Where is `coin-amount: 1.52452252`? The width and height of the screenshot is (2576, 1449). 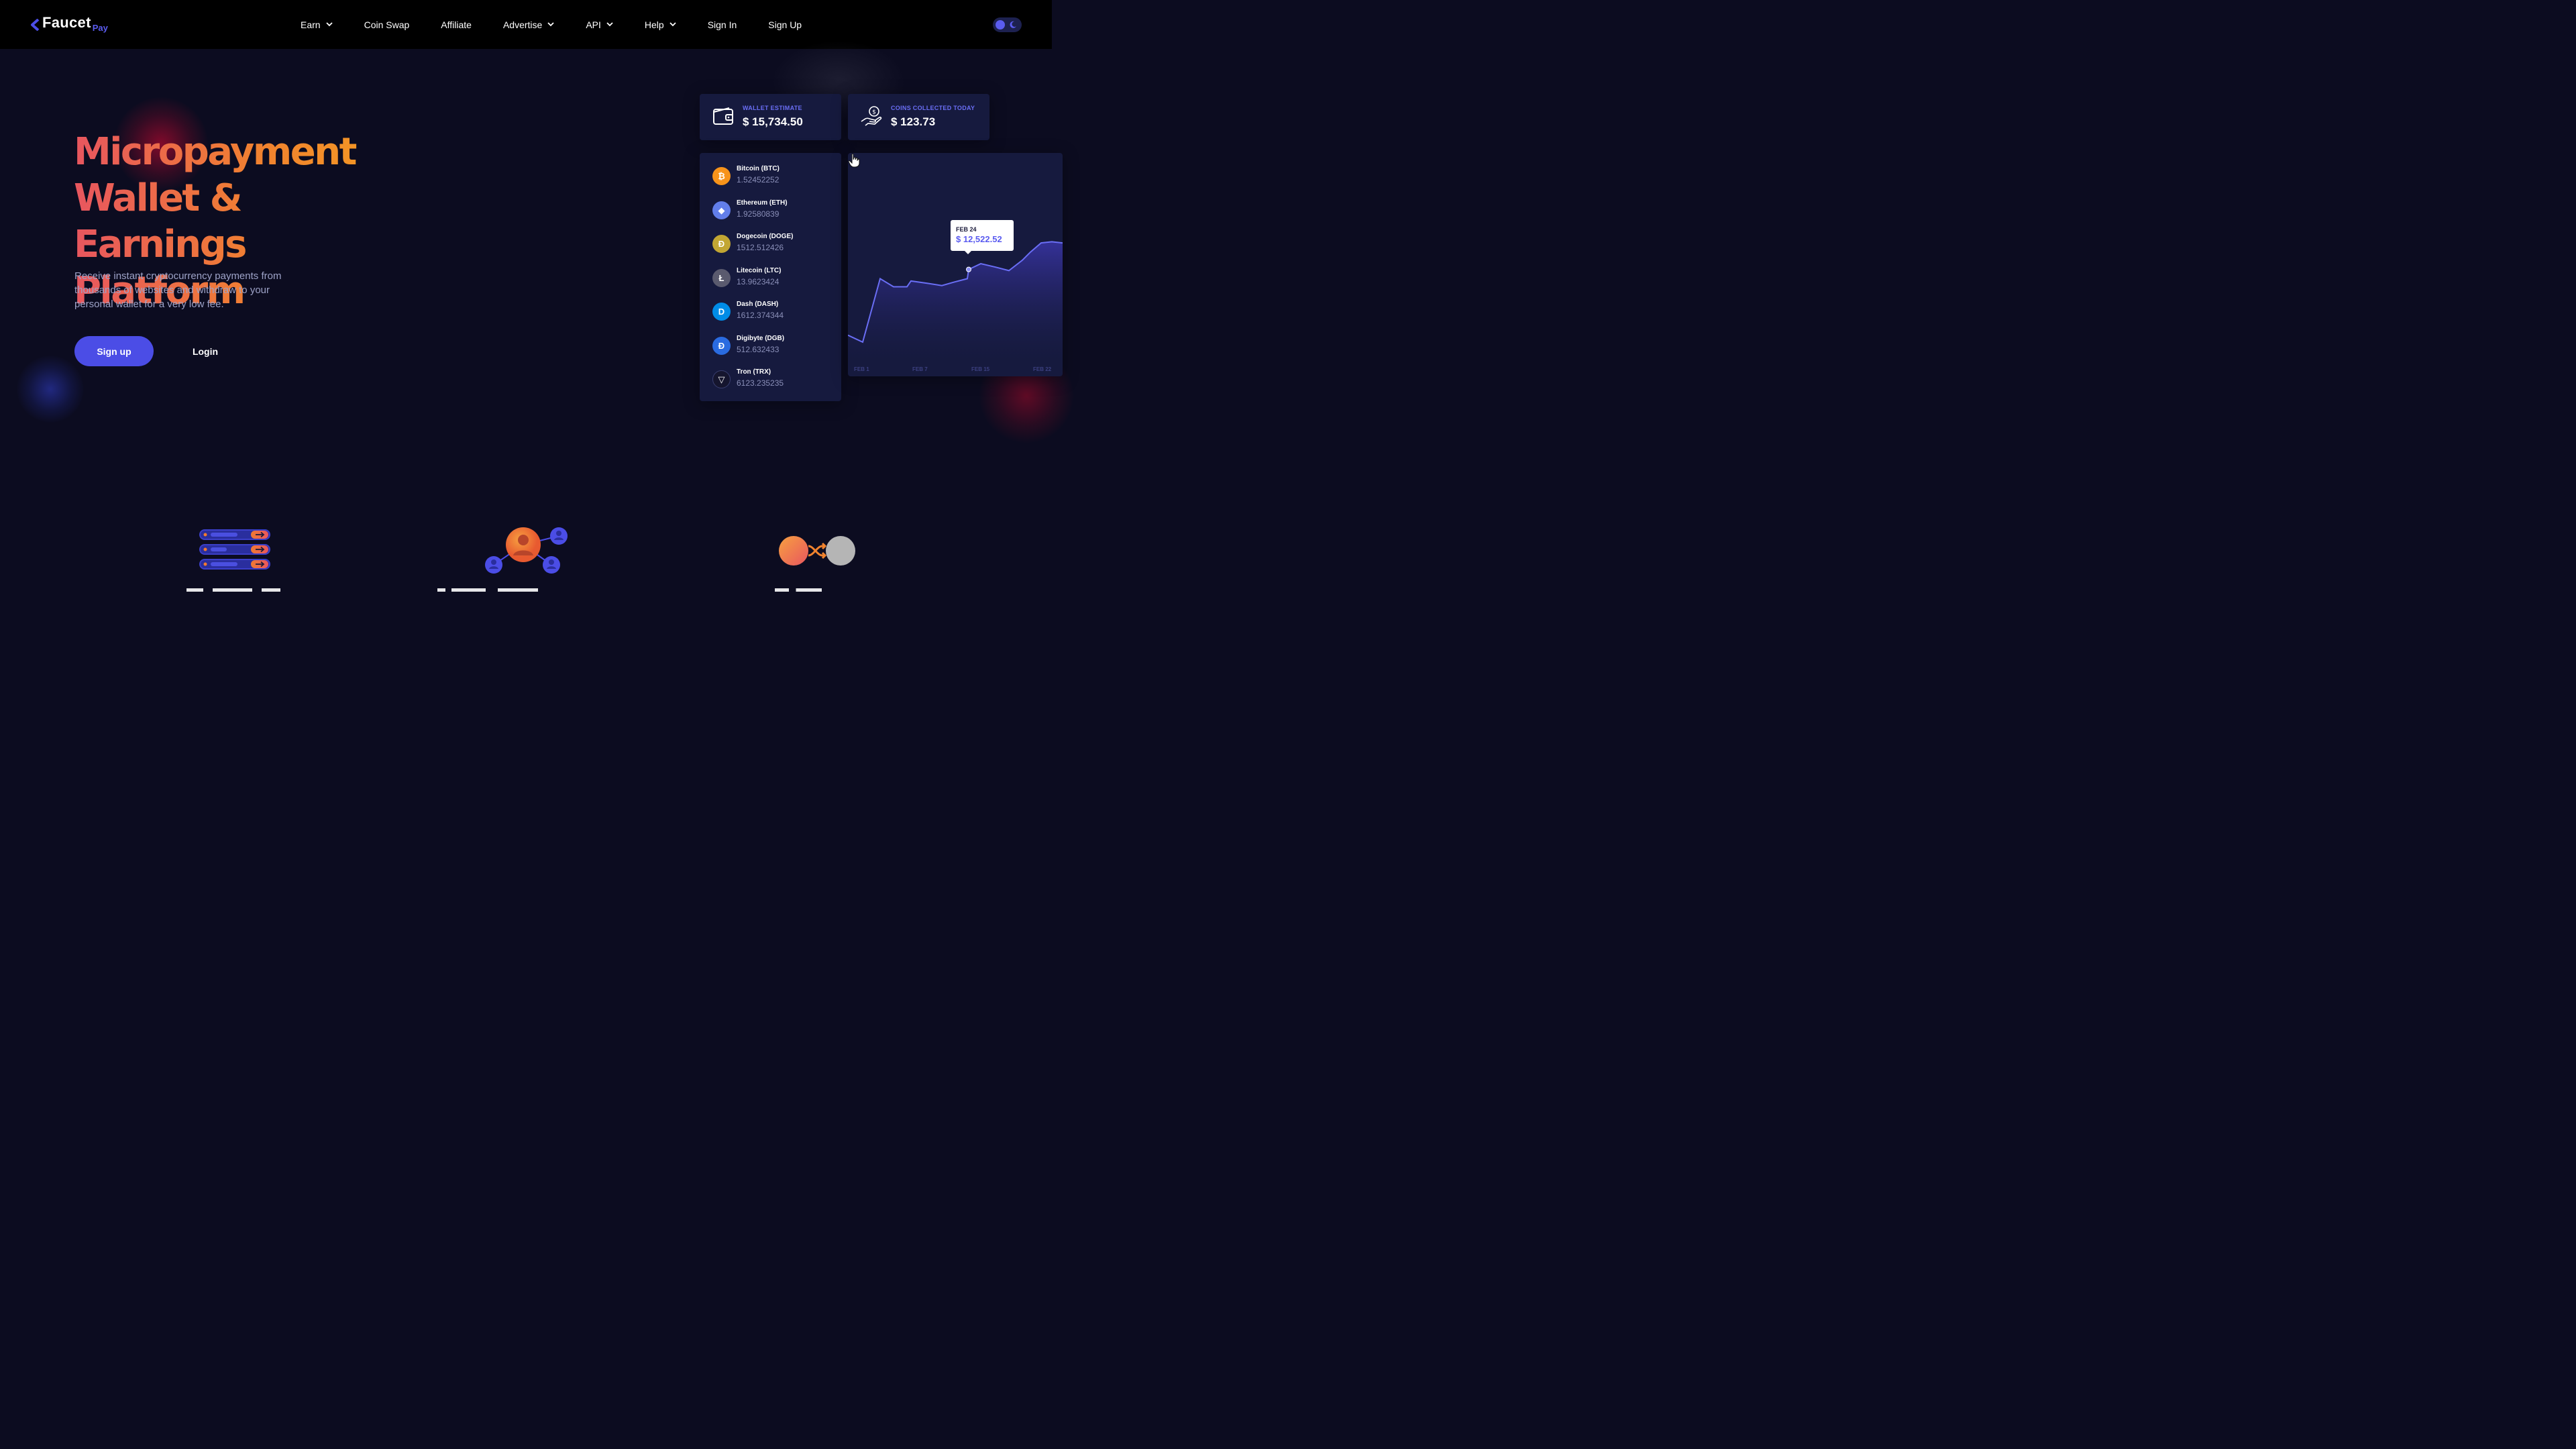
coin-amount: 1.52452252 is located at coordinates (758, 179).